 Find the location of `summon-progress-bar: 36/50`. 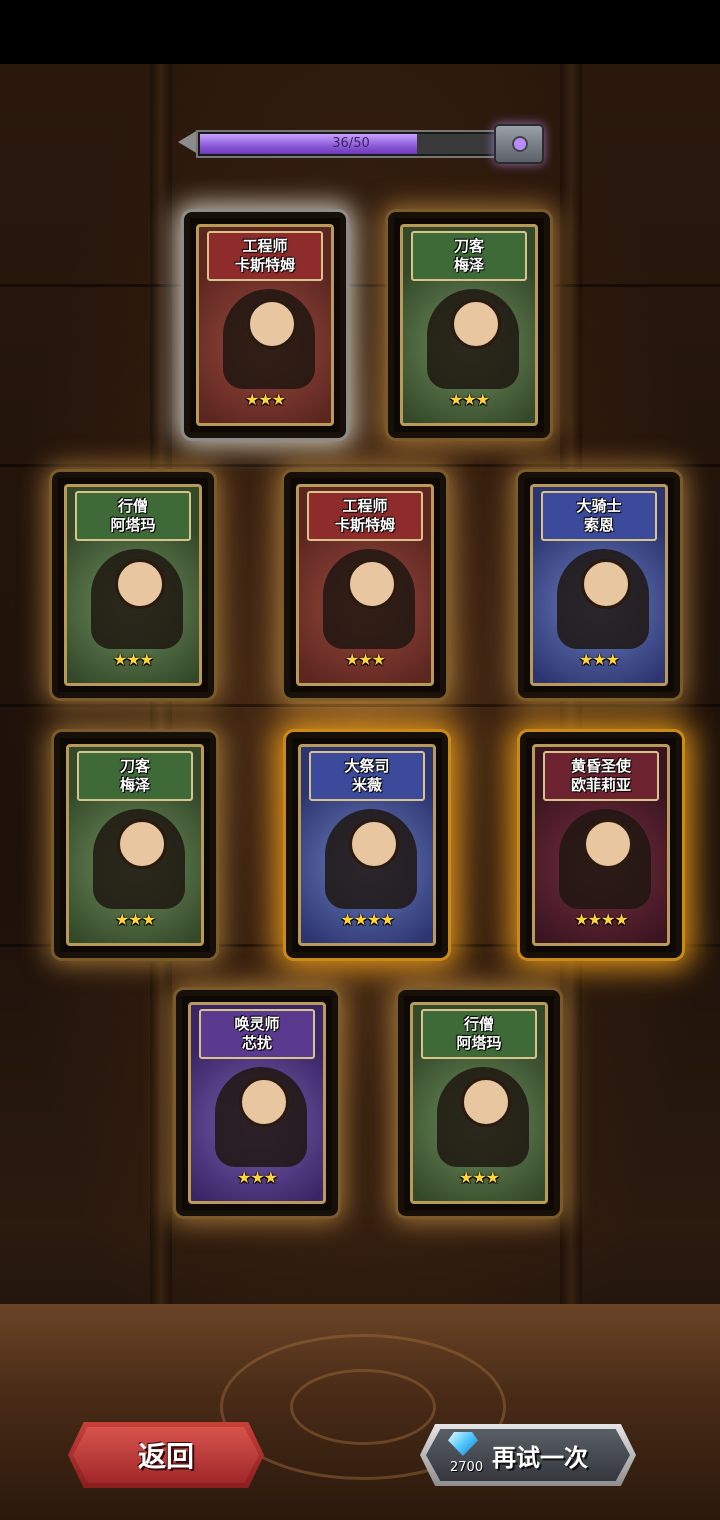

summon-progress-bar: 36/50 is located at coordinates (361, 144).